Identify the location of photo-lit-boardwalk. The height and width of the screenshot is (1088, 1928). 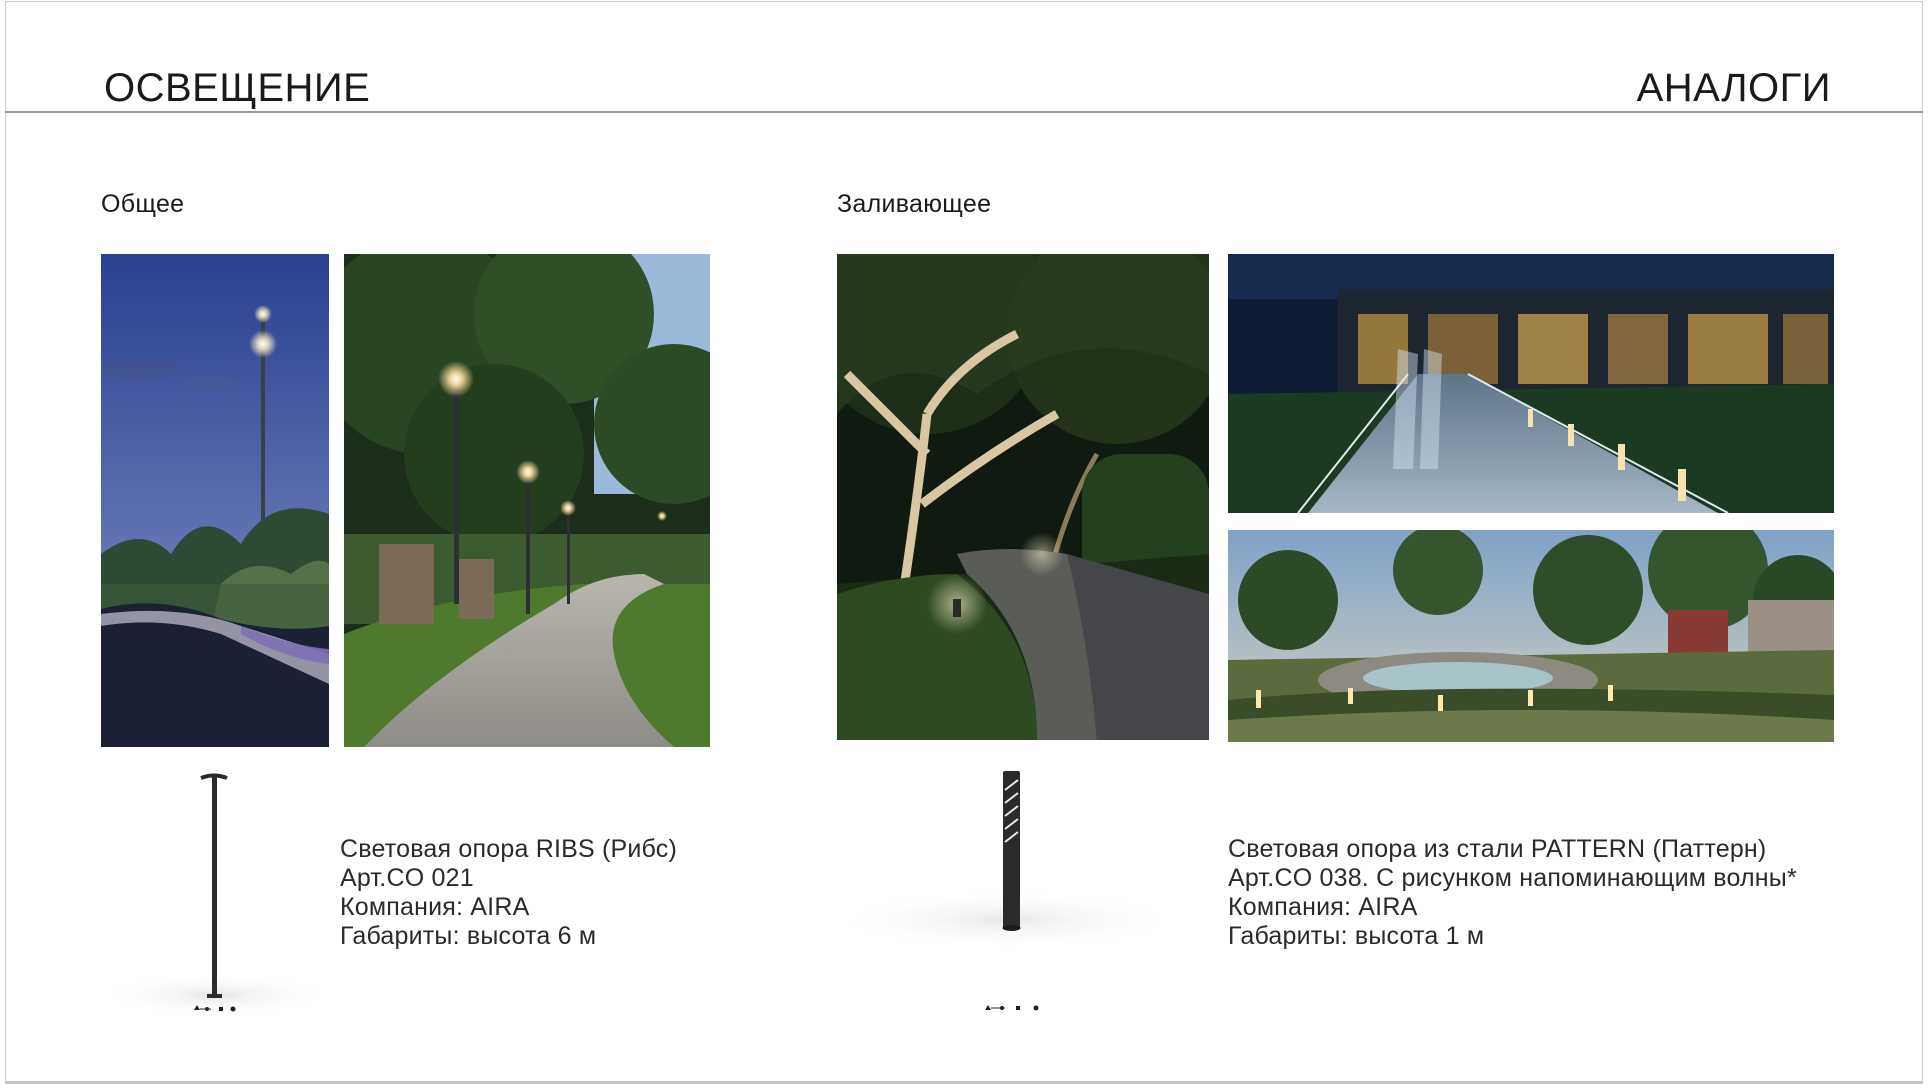
(1531, 383).